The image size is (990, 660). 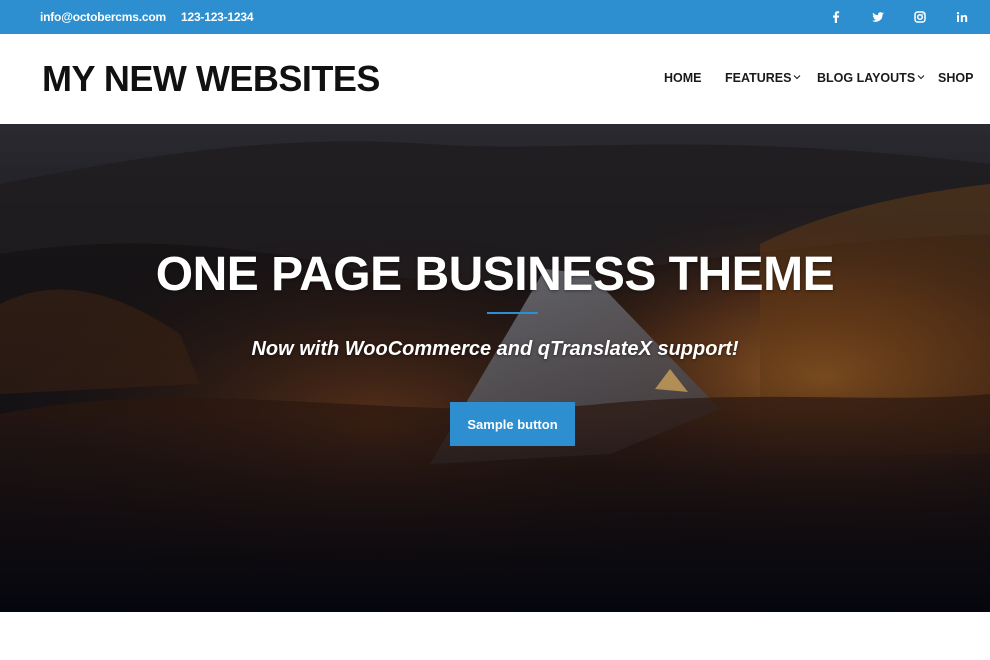 What do you see at coordinates (866, 78) in the screenshot?
I see `nav-item-label: BLOG LAYOUTS` at bounding box center [866, 78].